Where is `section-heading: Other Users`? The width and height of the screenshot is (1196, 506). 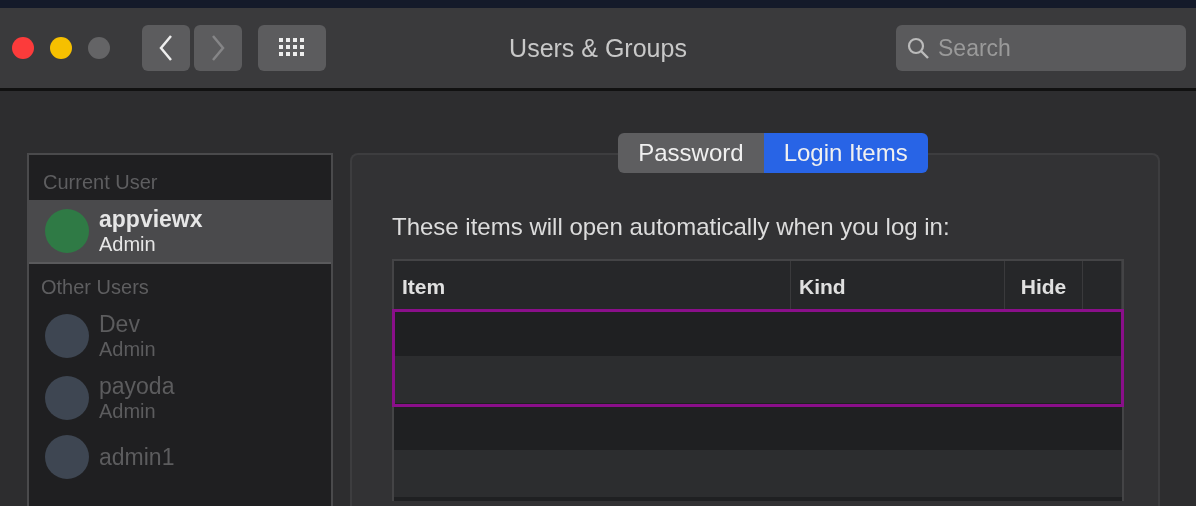
section-heading: Other Users is located at coordinates (95, 287).